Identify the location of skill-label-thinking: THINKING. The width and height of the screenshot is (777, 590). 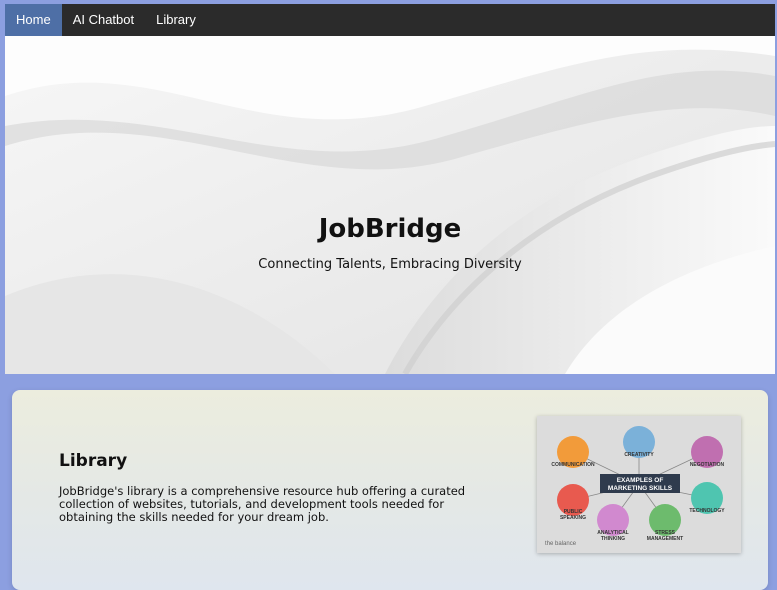
(613, 539).